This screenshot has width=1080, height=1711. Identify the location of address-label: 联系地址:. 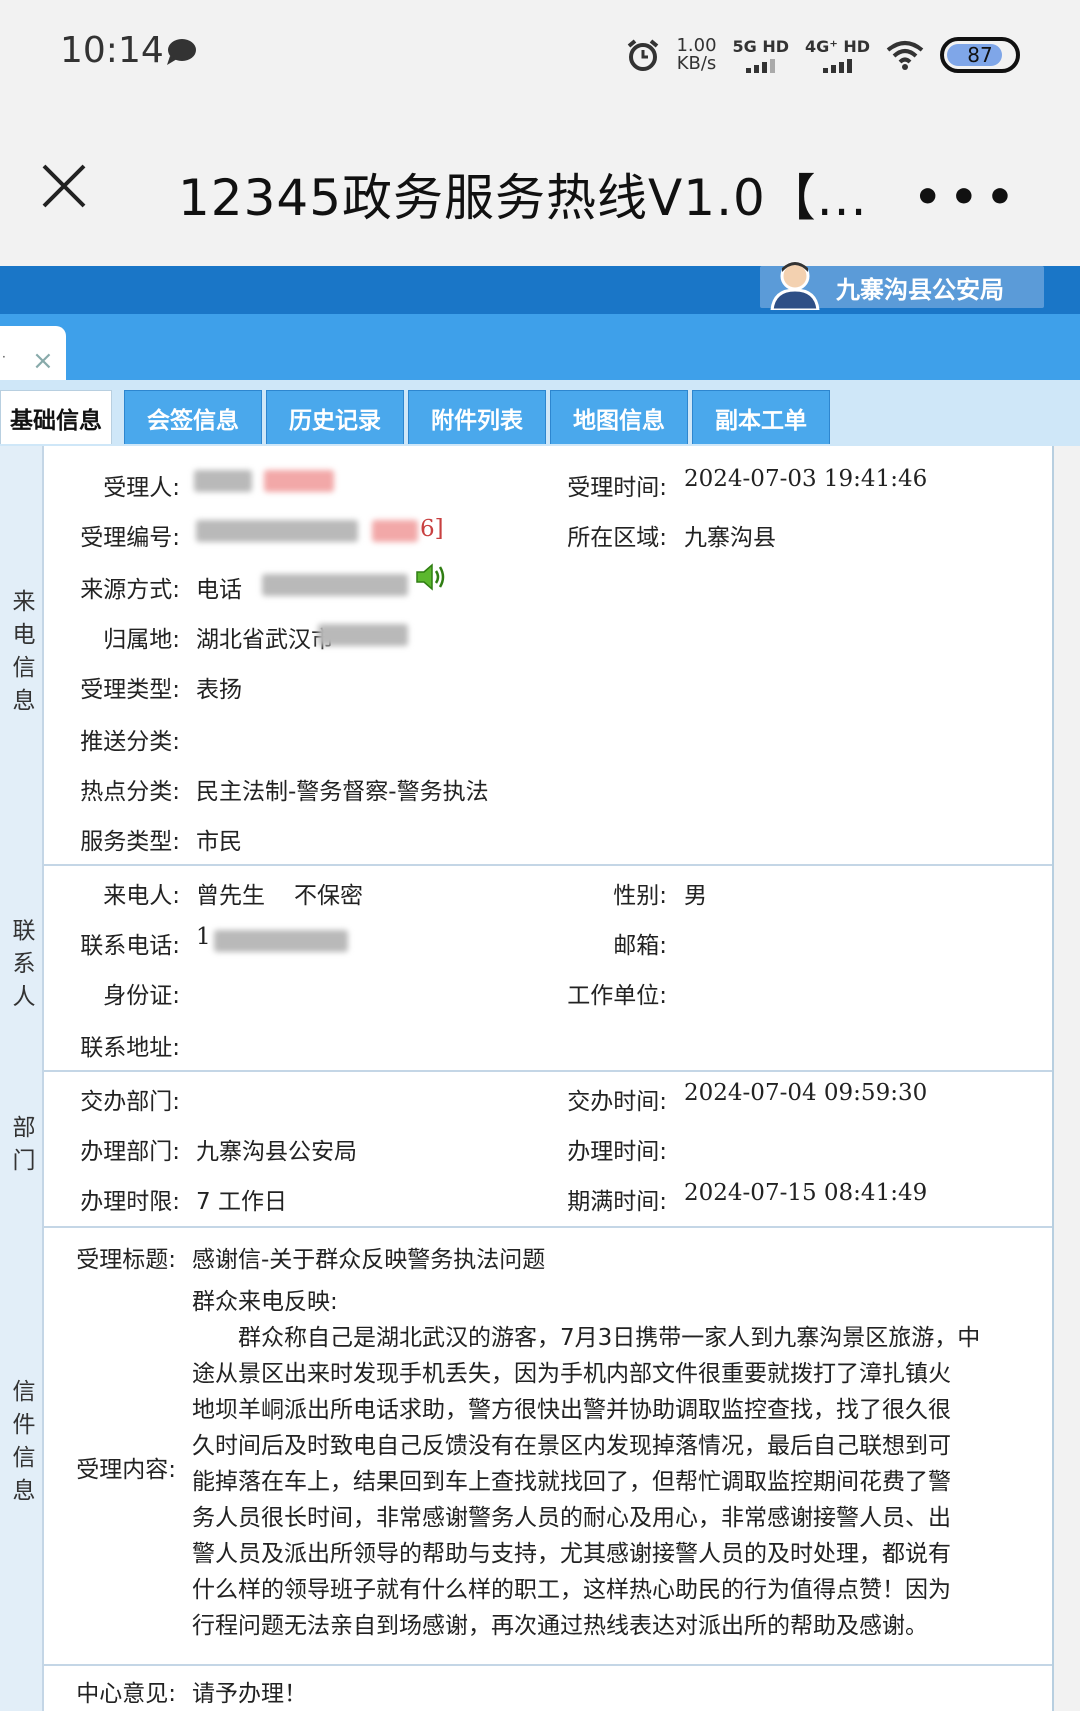
(130, 1048).